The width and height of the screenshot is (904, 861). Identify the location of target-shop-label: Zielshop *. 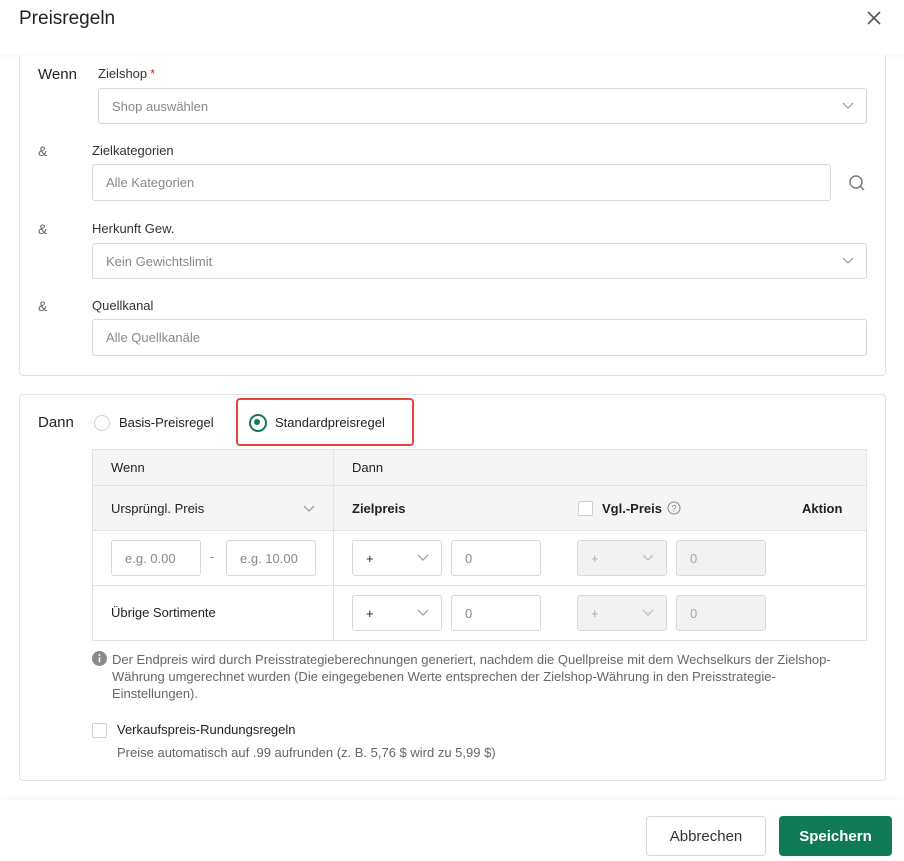
(126, 73).